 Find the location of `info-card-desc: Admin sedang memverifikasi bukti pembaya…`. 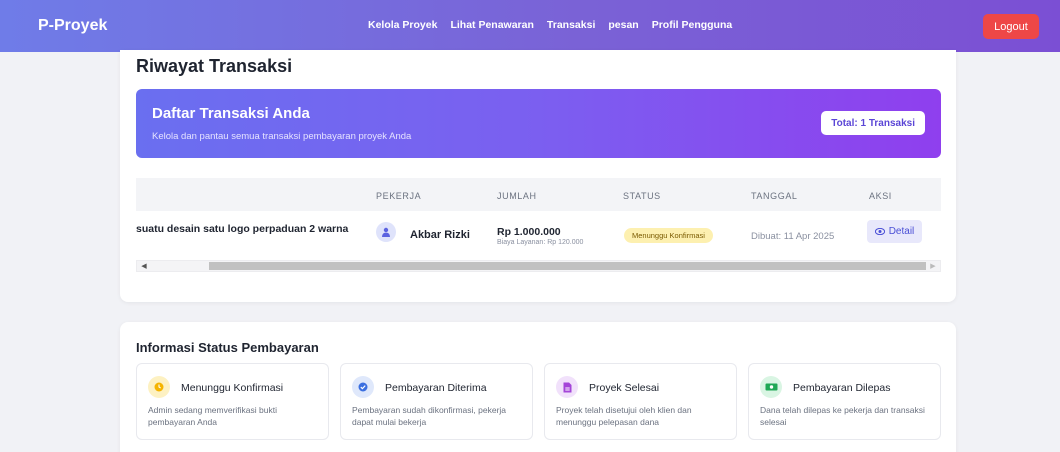

info-card-desc: Admin sedang memverifikasi bukti pembaya… is located at coordinates (212, 416).